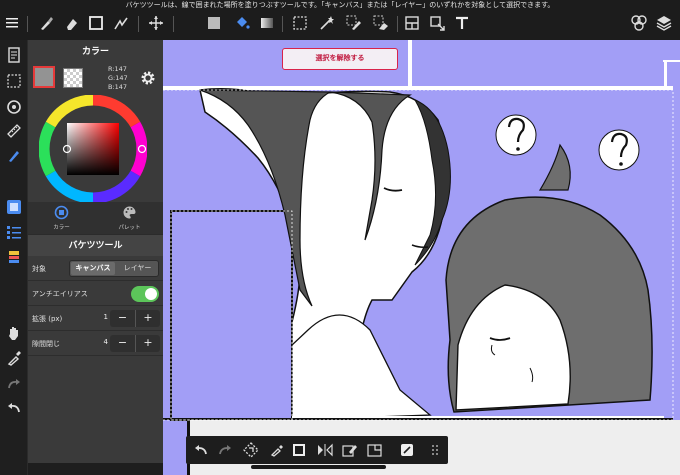 This screenshot has width=680, height=475. I want to click on brush-icon, so click(46, 23).